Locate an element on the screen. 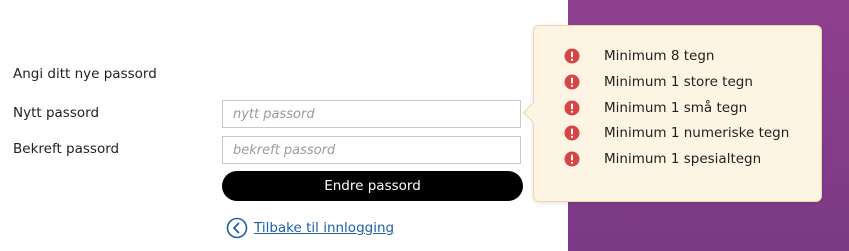  back-to-login-link: Tilbake til innlogging is located at coordinates (310, 228).